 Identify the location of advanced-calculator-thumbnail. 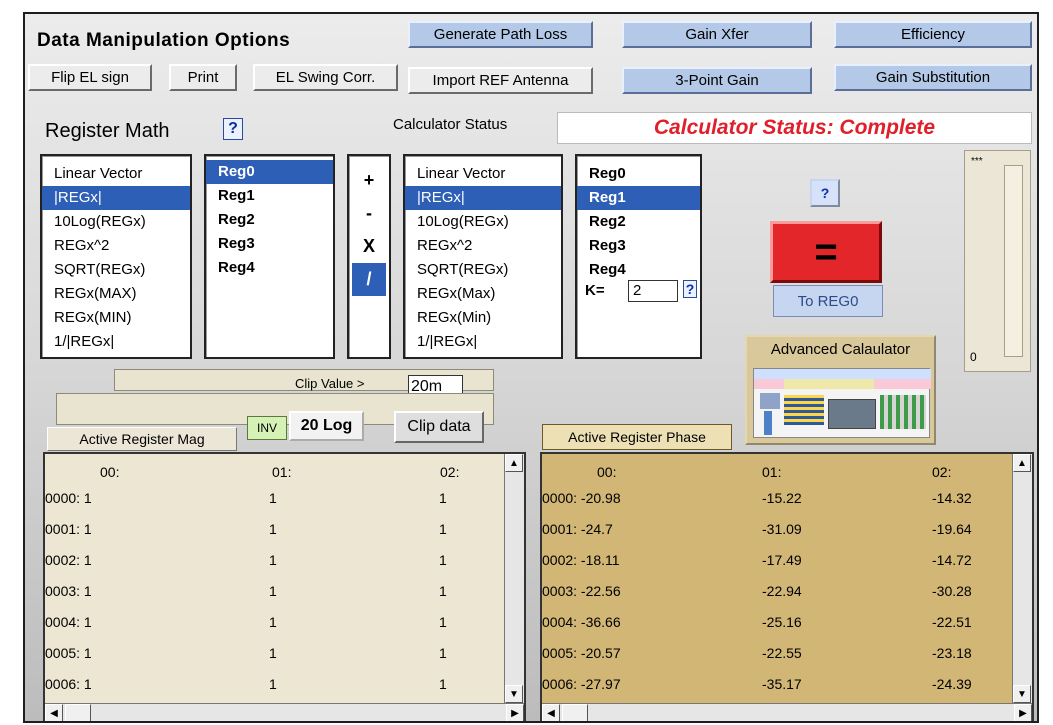
(842, 403).